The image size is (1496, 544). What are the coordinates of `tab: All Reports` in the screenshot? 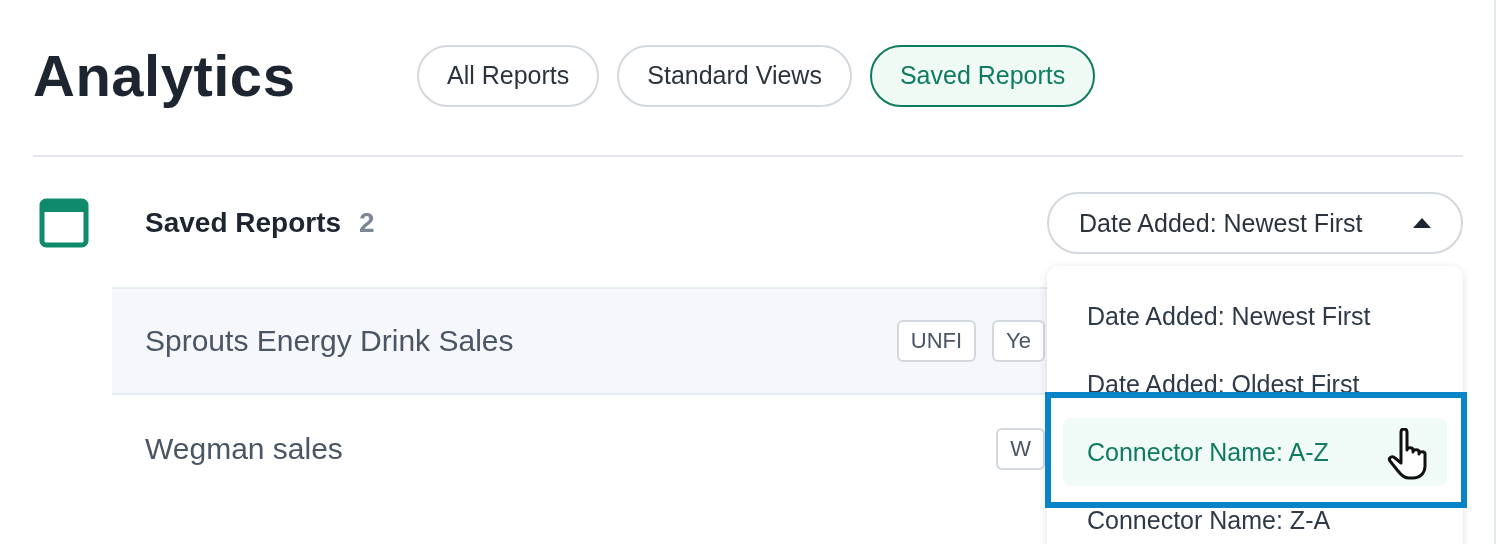 It's located at (508, 75).